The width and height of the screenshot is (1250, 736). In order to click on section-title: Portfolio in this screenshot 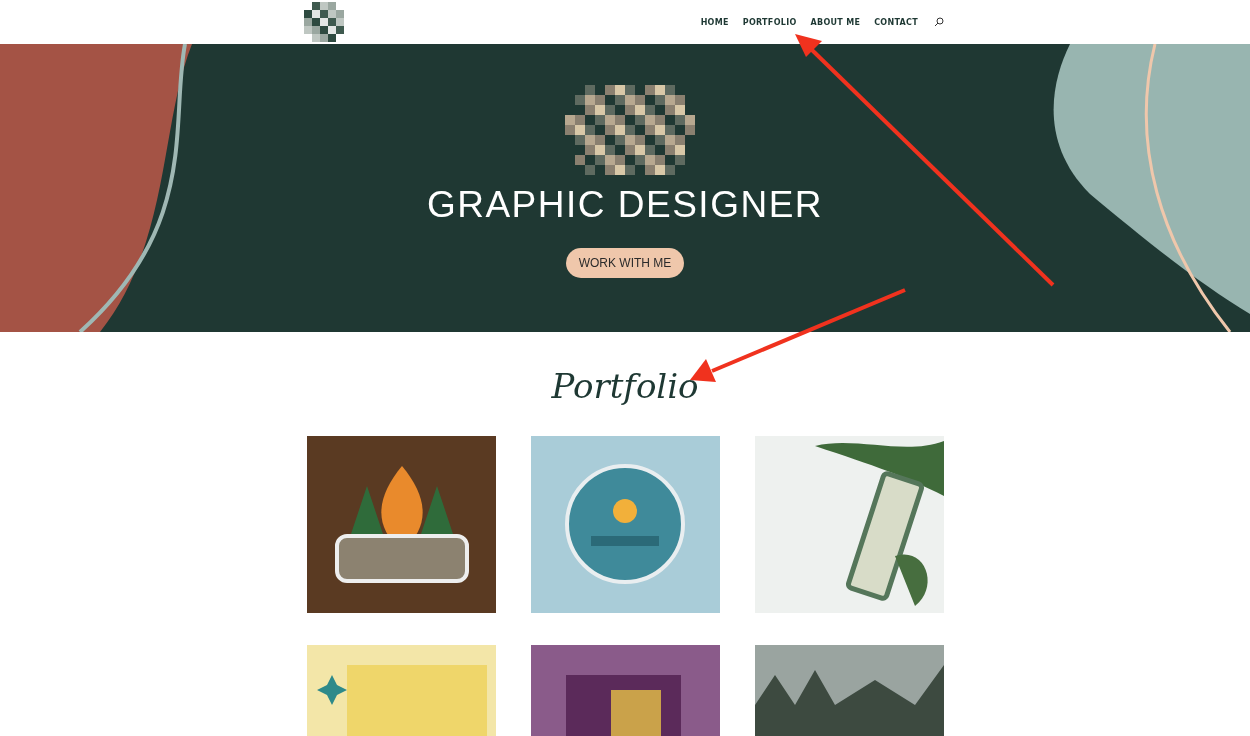, I will do `click(625, 386)`.